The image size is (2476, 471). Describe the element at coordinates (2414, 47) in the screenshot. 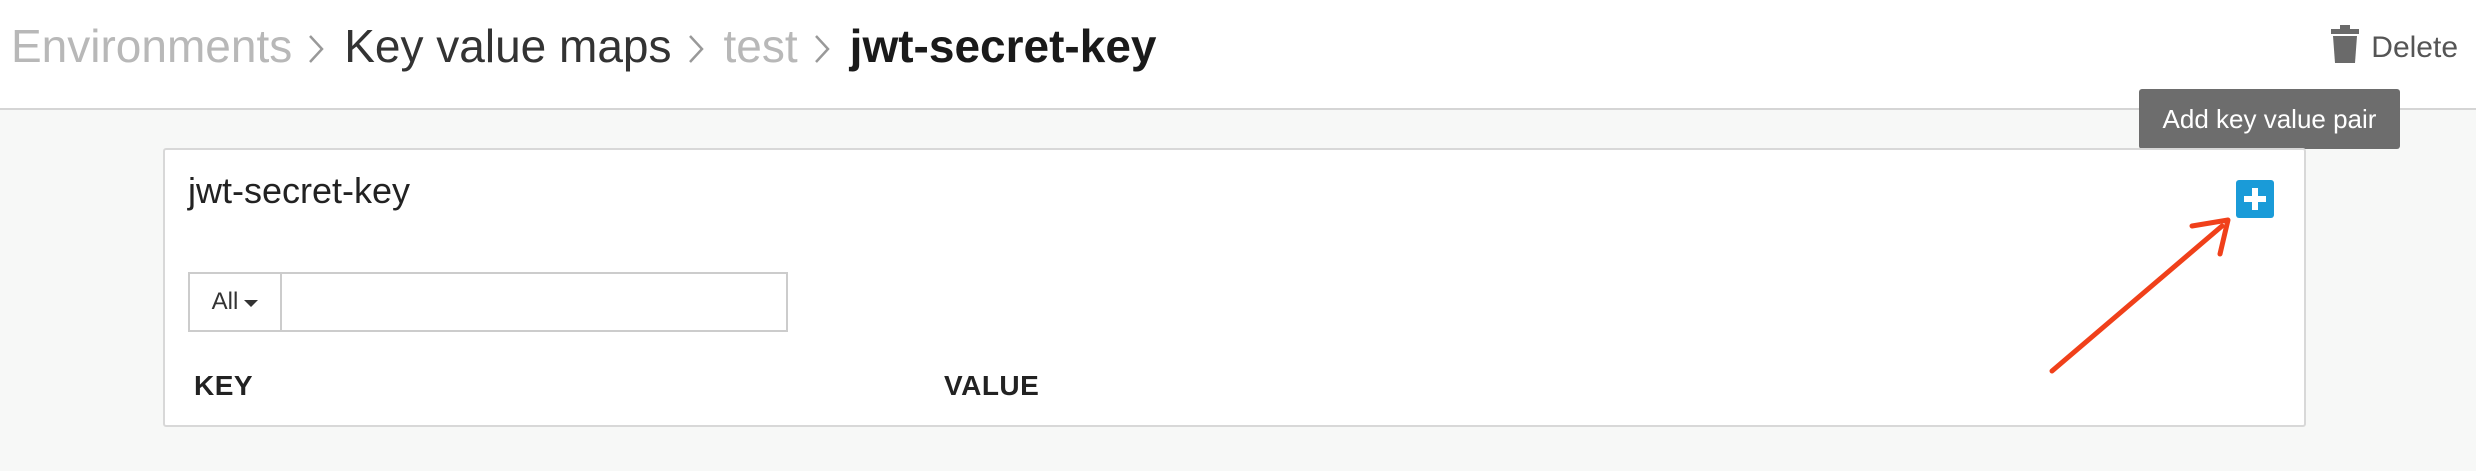

I see `delete-label: Delete` at that location.